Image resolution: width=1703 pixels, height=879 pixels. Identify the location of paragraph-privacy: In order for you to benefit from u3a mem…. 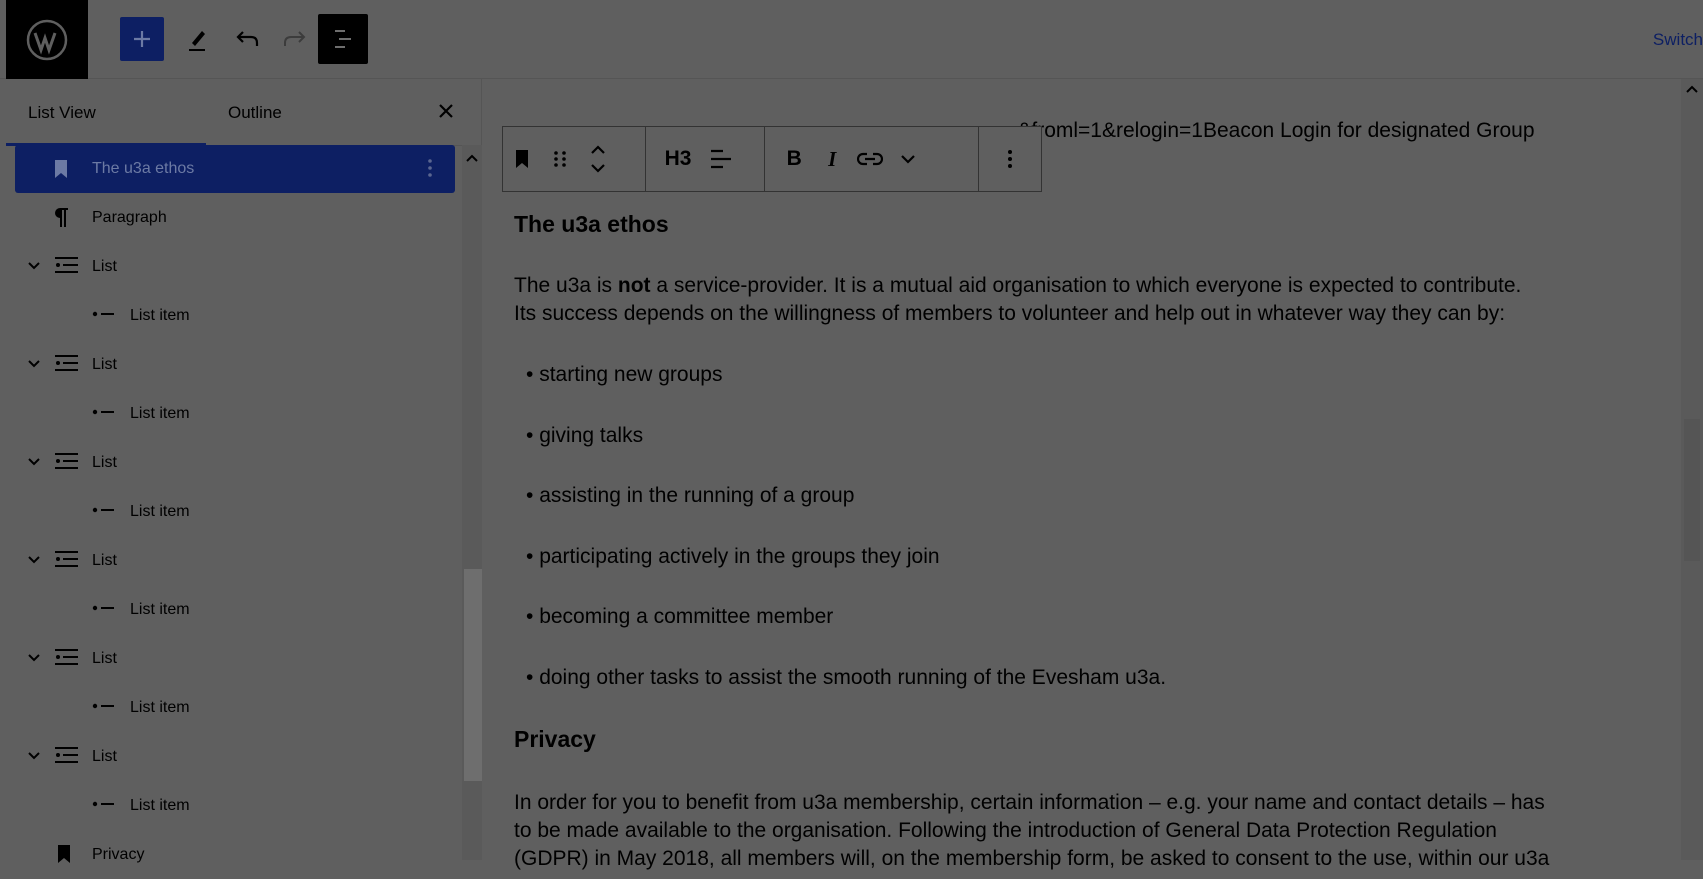
(1031, 831).